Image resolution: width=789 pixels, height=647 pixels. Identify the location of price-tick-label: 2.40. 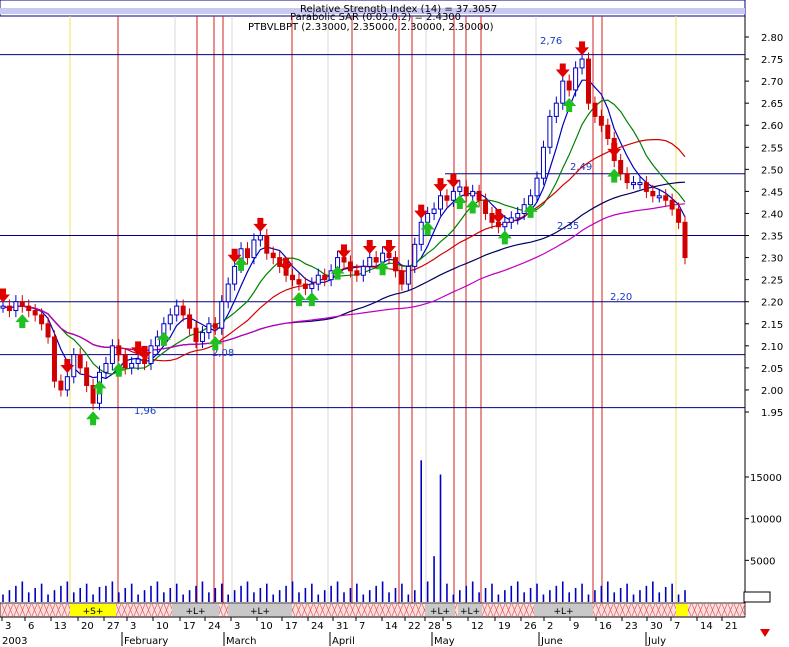
(772, 214).